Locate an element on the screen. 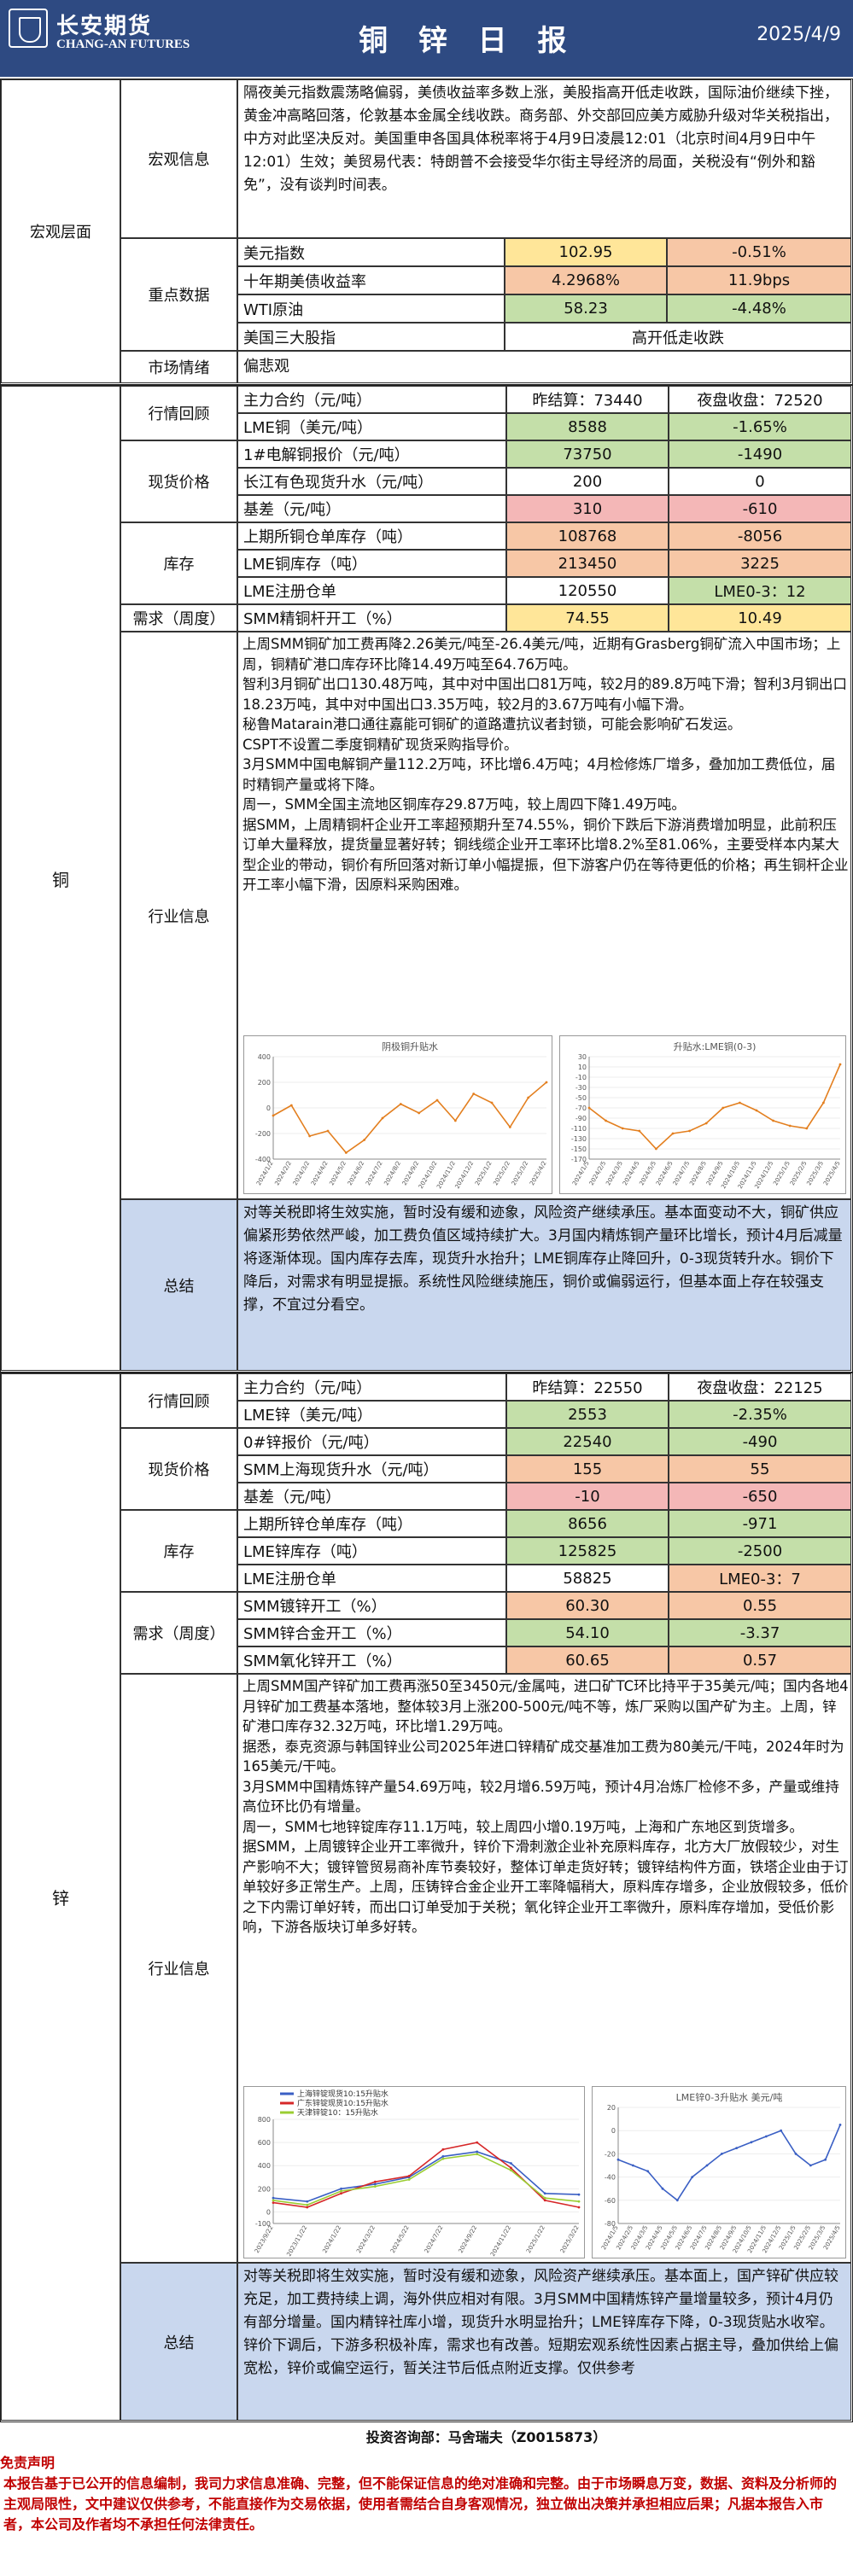 This screenshot has width=853, height=2576. row-change: 55 is located at coordinates (760, 1469).